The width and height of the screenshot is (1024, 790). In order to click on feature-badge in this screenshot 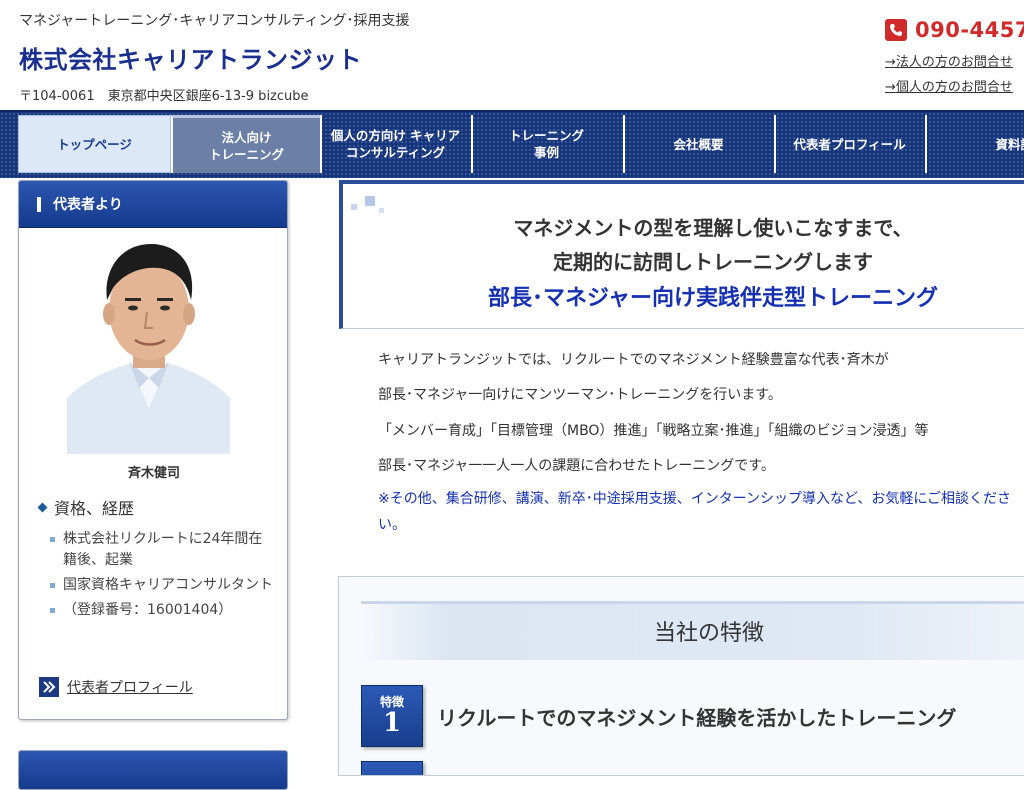, I will do `click(392, 768)`.